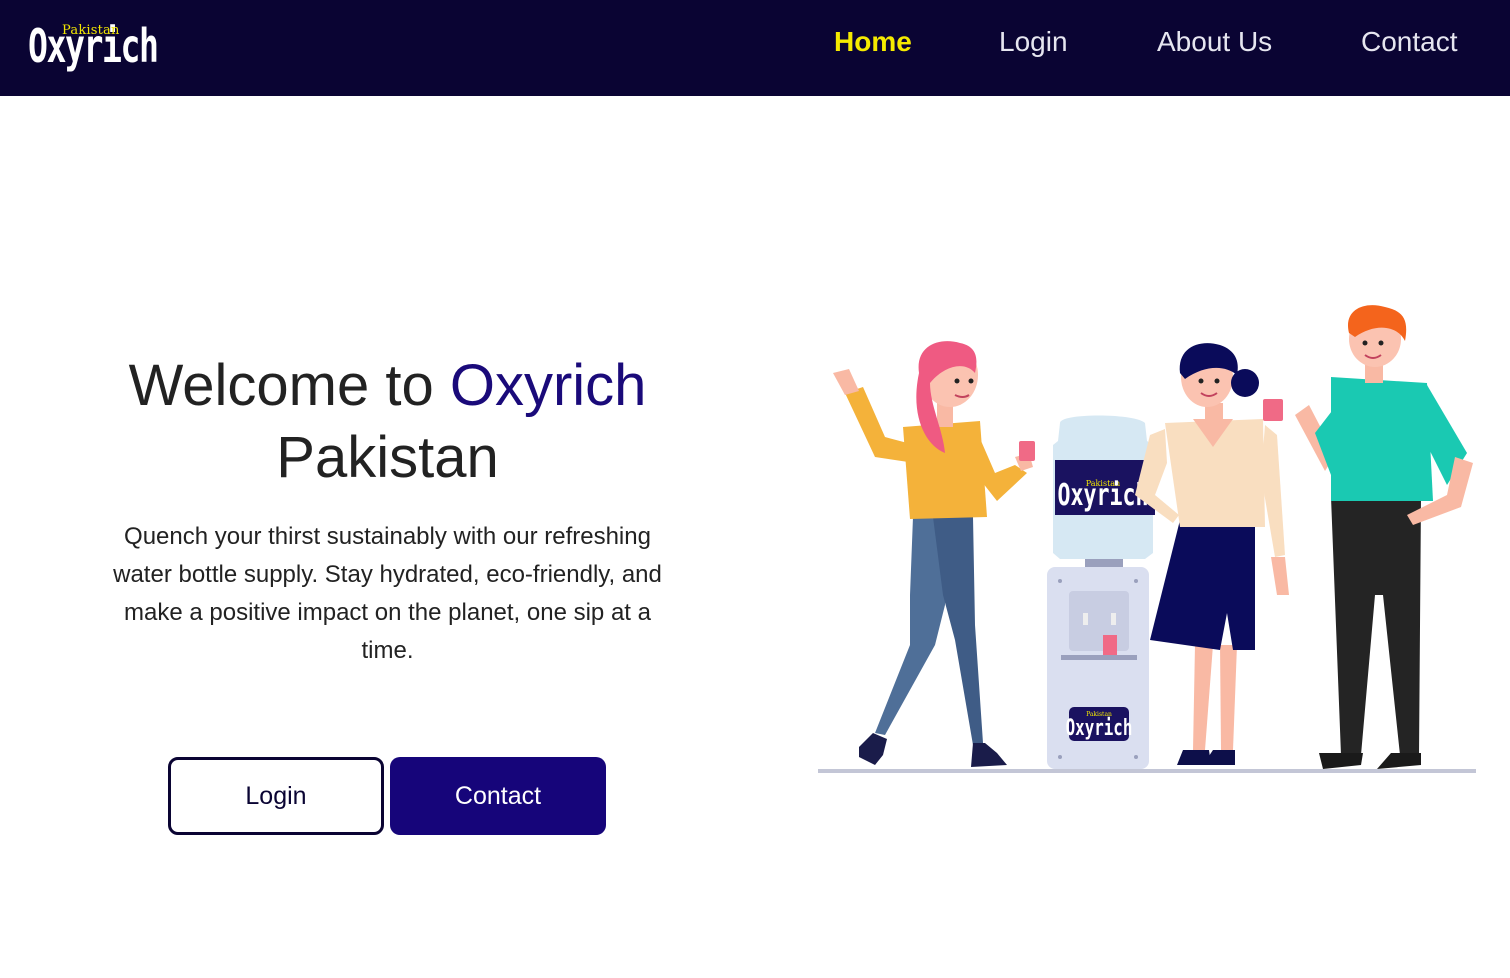  What do you see at coordinates (387, 422) in the screenshot?
I see `hero-title: Welcome to Oxyrich Pakistan` at bounding box center [387, 422].